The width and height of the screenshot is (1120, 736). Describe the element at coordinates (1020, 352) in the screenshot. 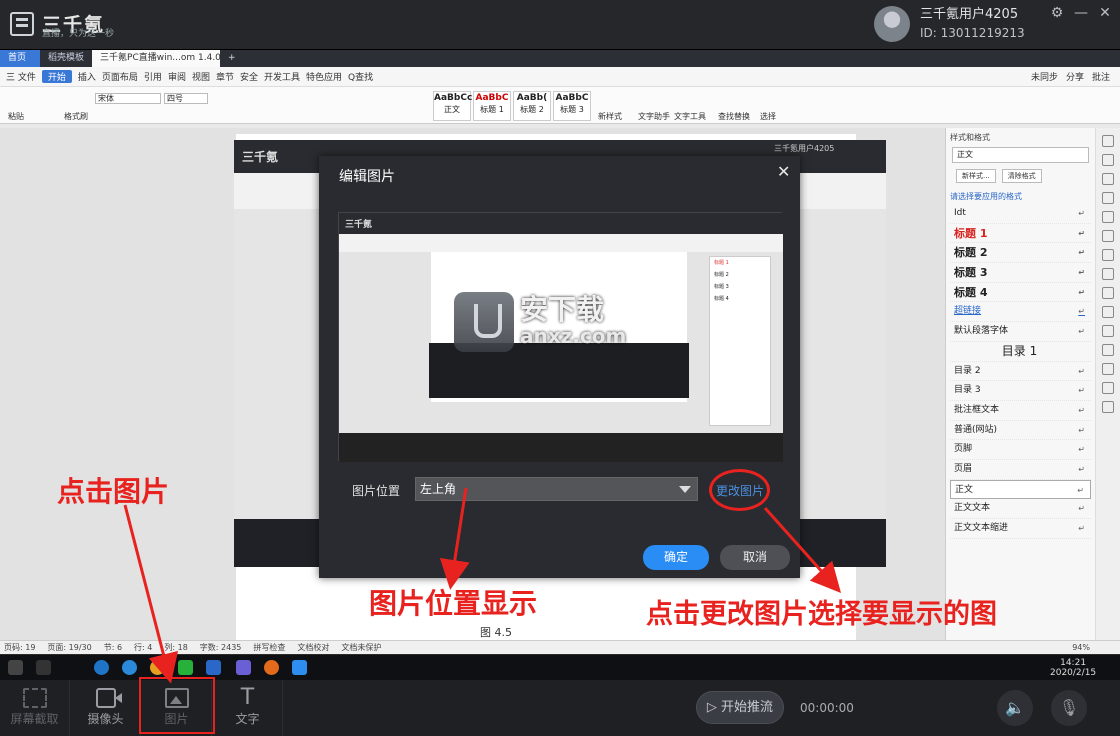

I see `style-list-item: 目录 1` at that location.